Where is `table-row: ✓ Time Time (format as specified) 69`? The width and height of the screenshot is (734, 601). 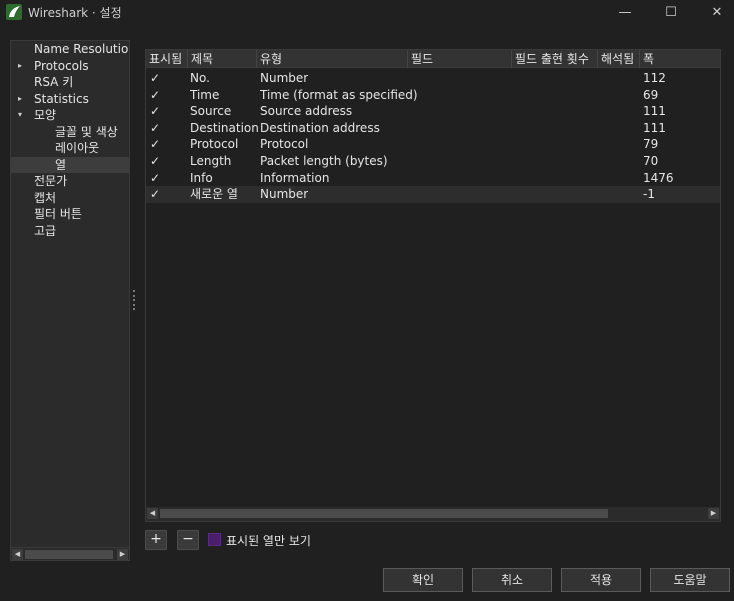 table-row: ✓ Time Time (format as specified) 69 is located at coordinates (433, 95).